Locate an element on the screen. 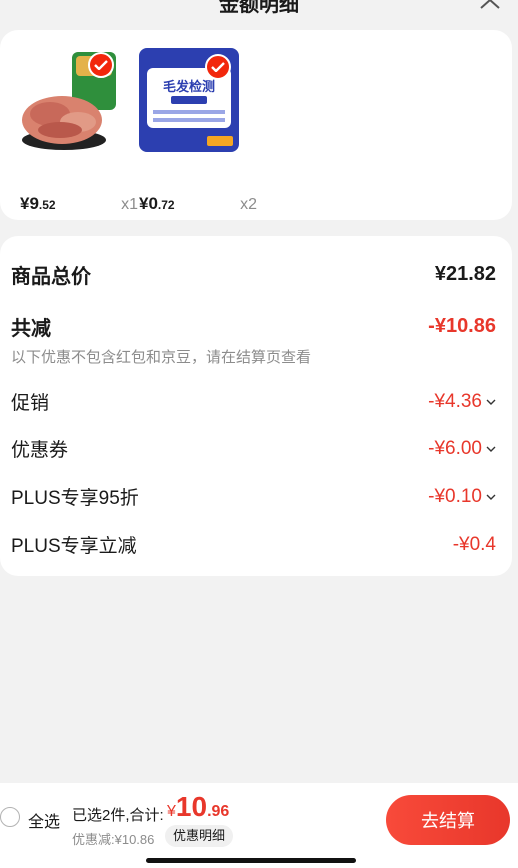 The width and height of the screenshot is (518, 868). product-item: 毛发检测 ¥0.72 x2 is located at coordinates (198, 130).